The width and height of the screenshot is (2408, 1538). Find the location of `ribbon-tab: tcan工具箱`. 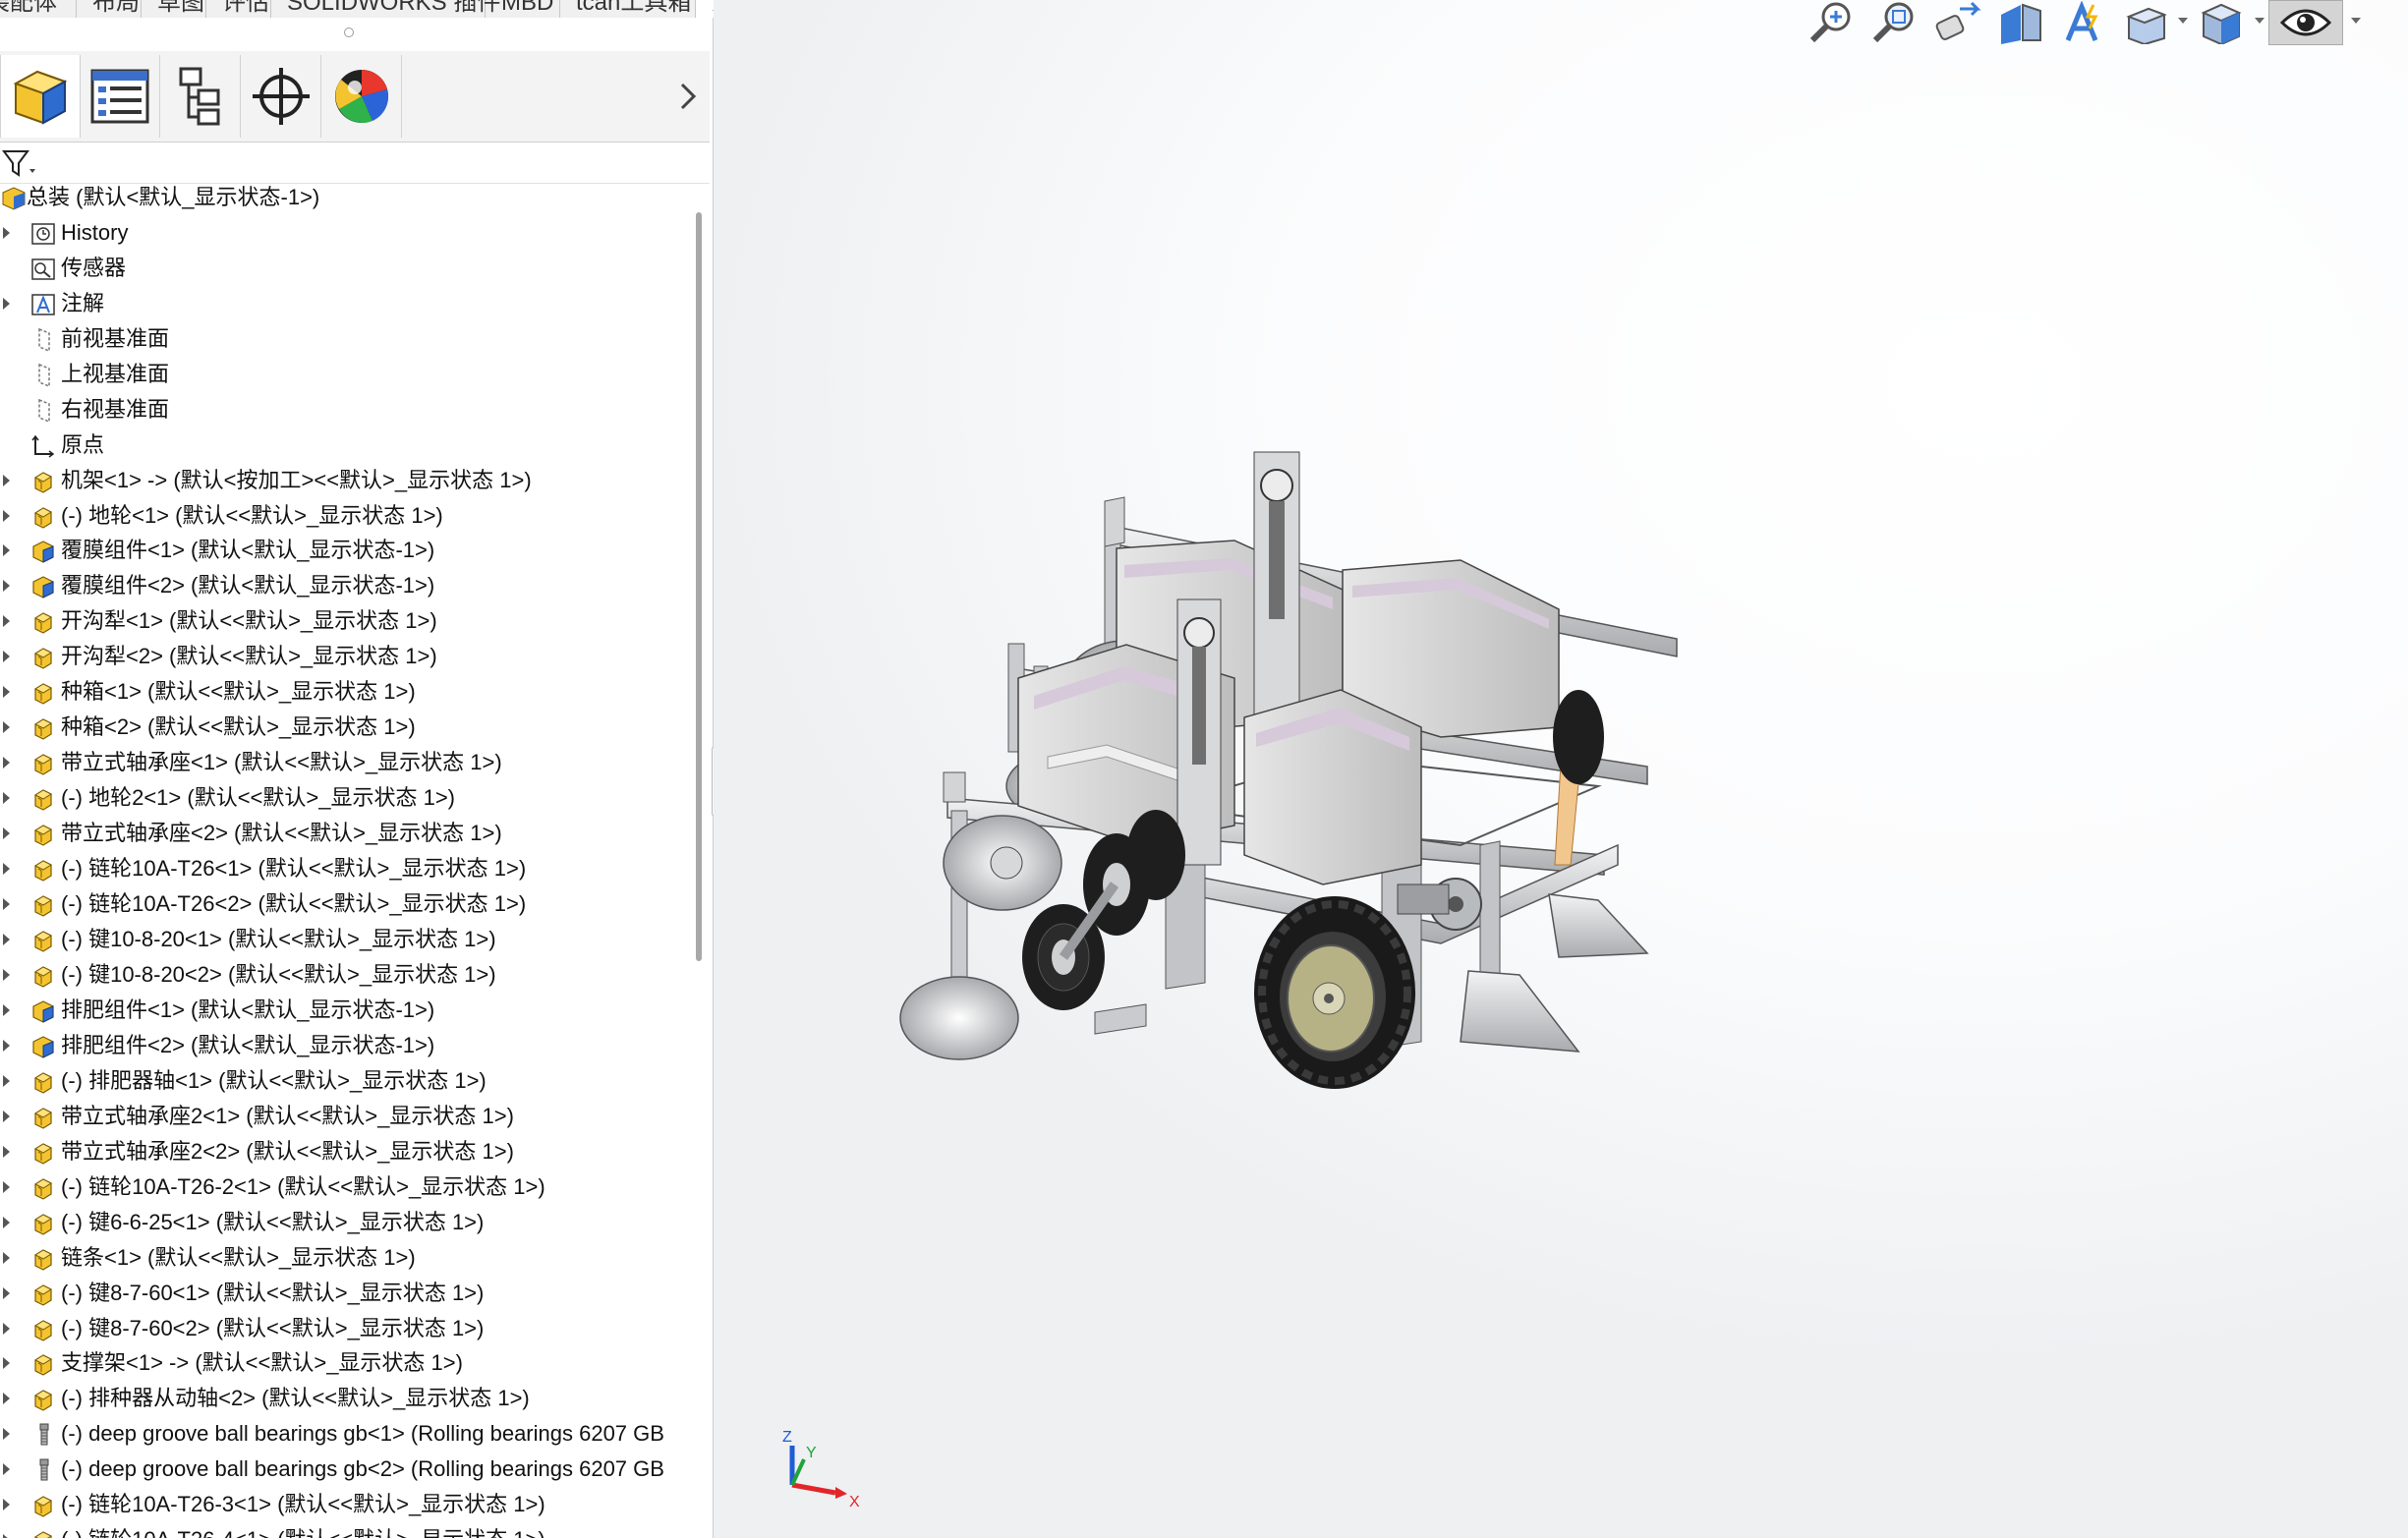

ribbon-tab: tcan工具箱 is located at coordinates (628, 9).